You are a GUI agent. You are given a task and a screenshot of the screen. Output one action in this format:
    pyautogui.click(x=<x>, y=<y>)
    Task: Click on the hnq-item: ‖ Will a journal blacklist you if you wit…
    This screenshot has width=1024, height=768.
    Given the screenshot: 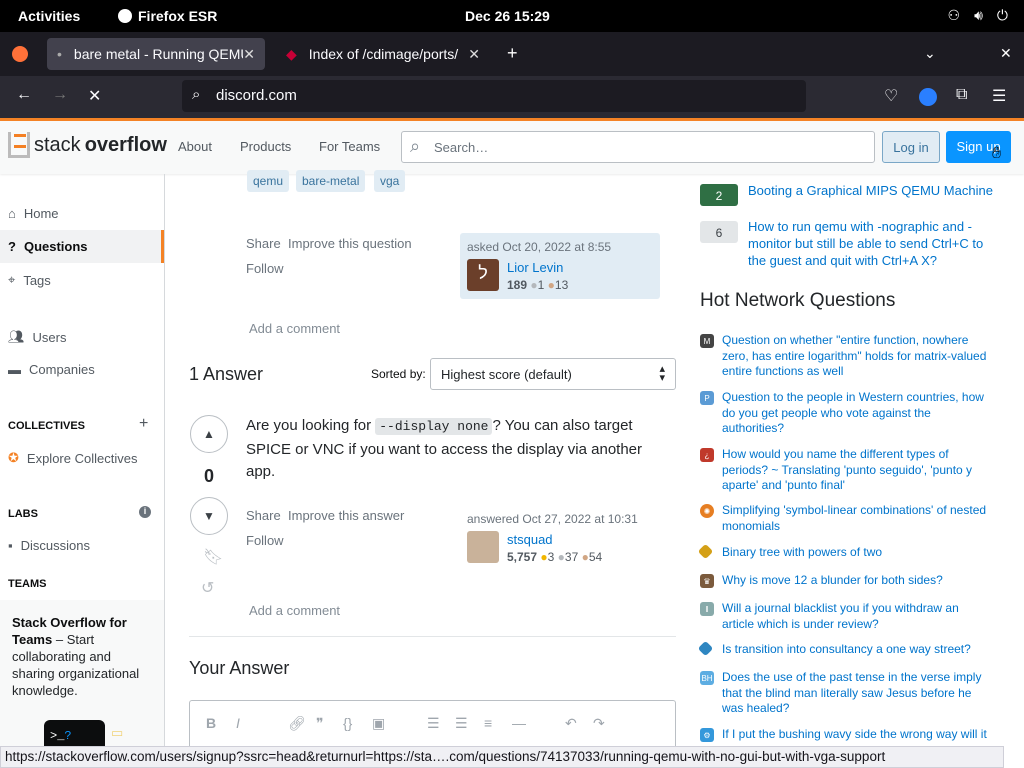 What is the action you would take?
    pyautogui.click(x=845, y=616)
    